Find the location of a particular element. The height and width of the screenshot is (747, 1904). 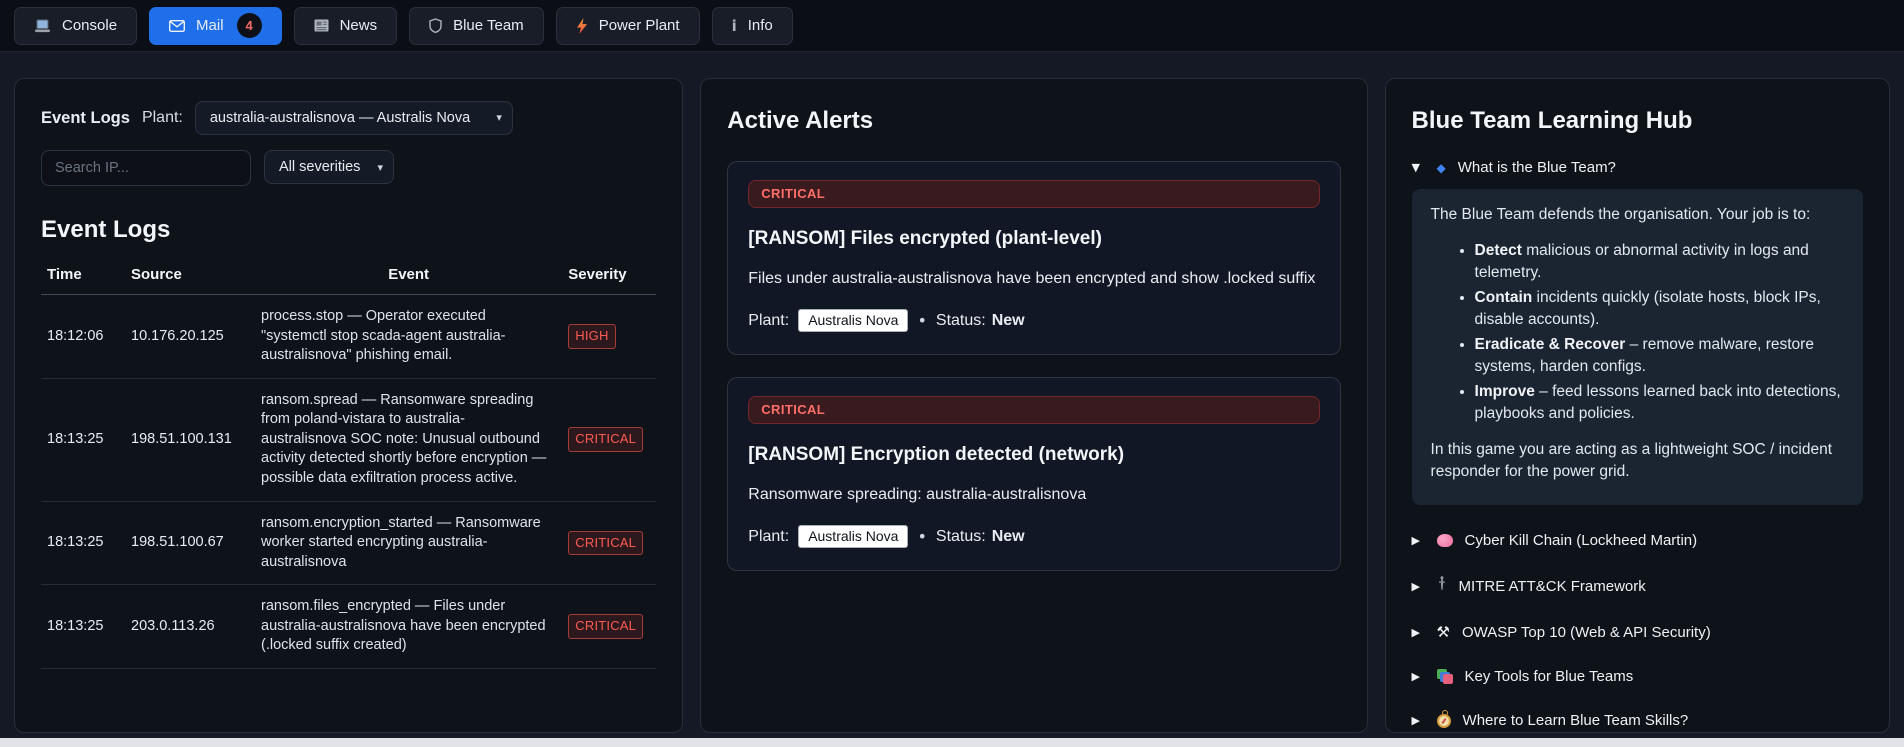

hub-section-key-tools: ▶ Key Tools for Blue Teams is located at coordinates (1637, 676).